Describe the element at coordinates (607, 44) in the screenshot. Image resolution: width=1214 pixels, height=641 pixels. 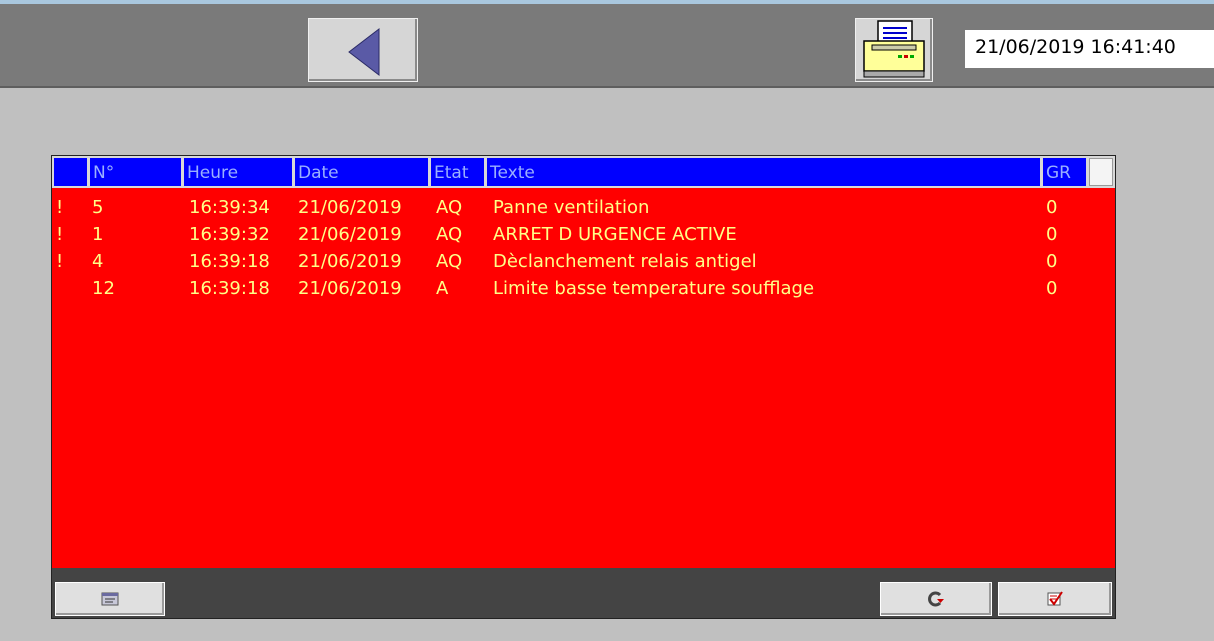
I see `top-bar: 21/06/2019 16:41:40` at that location.